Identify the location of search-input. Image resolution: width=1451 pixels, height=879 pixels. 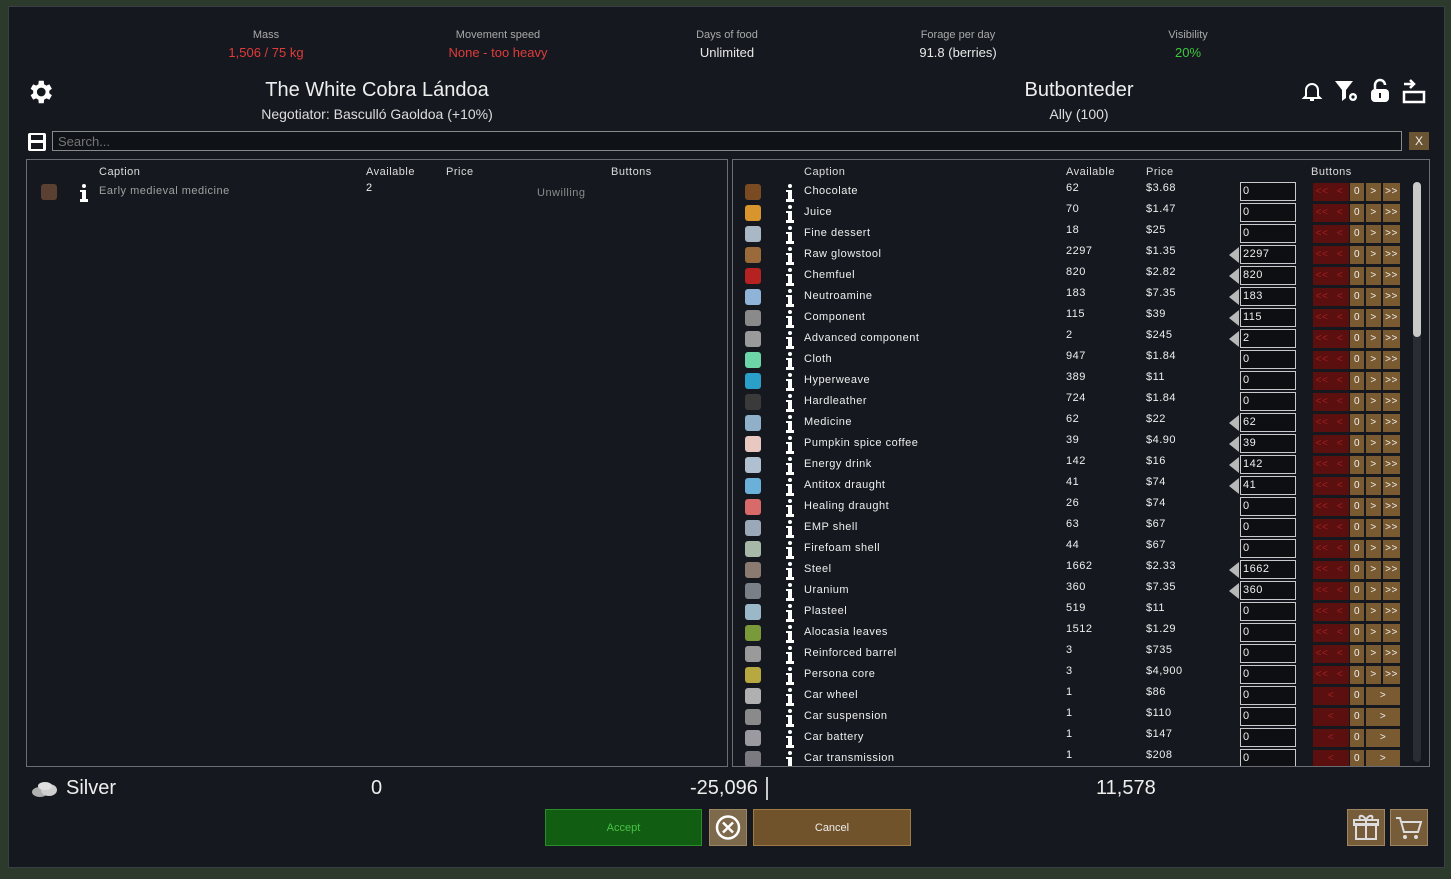
(727, 141).